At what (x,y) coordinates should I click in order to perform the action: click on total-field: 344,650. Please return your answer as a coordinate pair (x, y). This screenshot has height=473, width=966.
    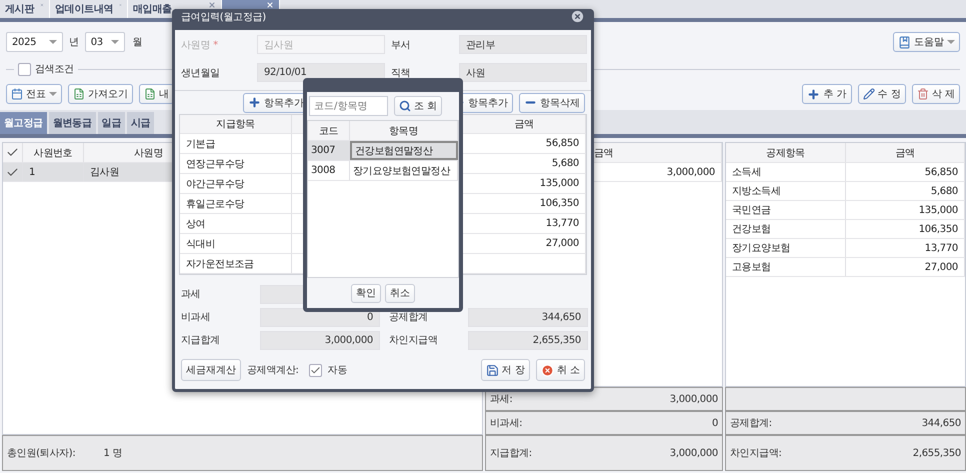
    Looking at the image, I should click on (528, 317).